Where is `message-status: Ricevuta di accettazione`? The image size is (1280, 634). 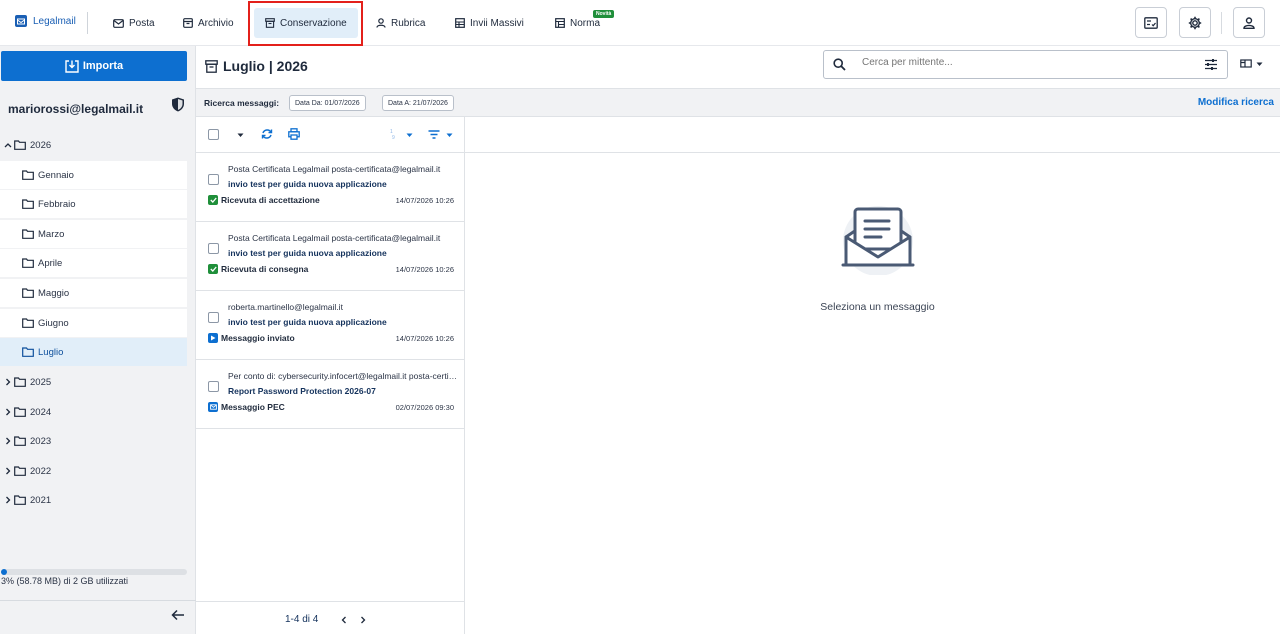
message-status: Ricevuta di accettazione is located at coordinates (264, 200).